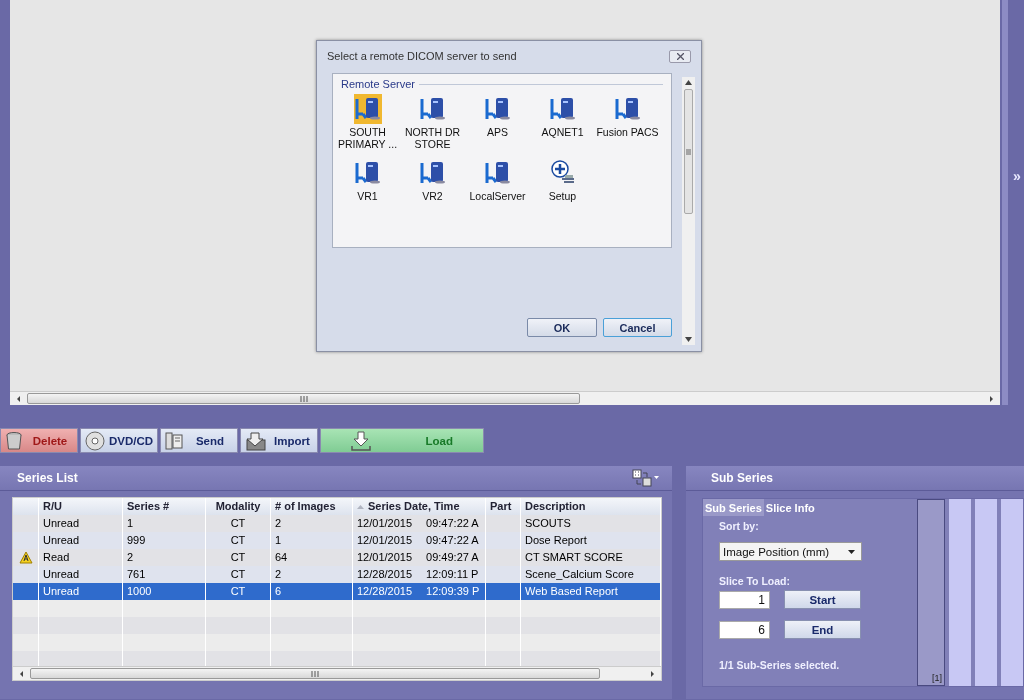 The height and width of the screenshot is (700, 1024). Describe the element at coordinates (238, 506) in the screenshot. I see `column-header: Modality` at that location.